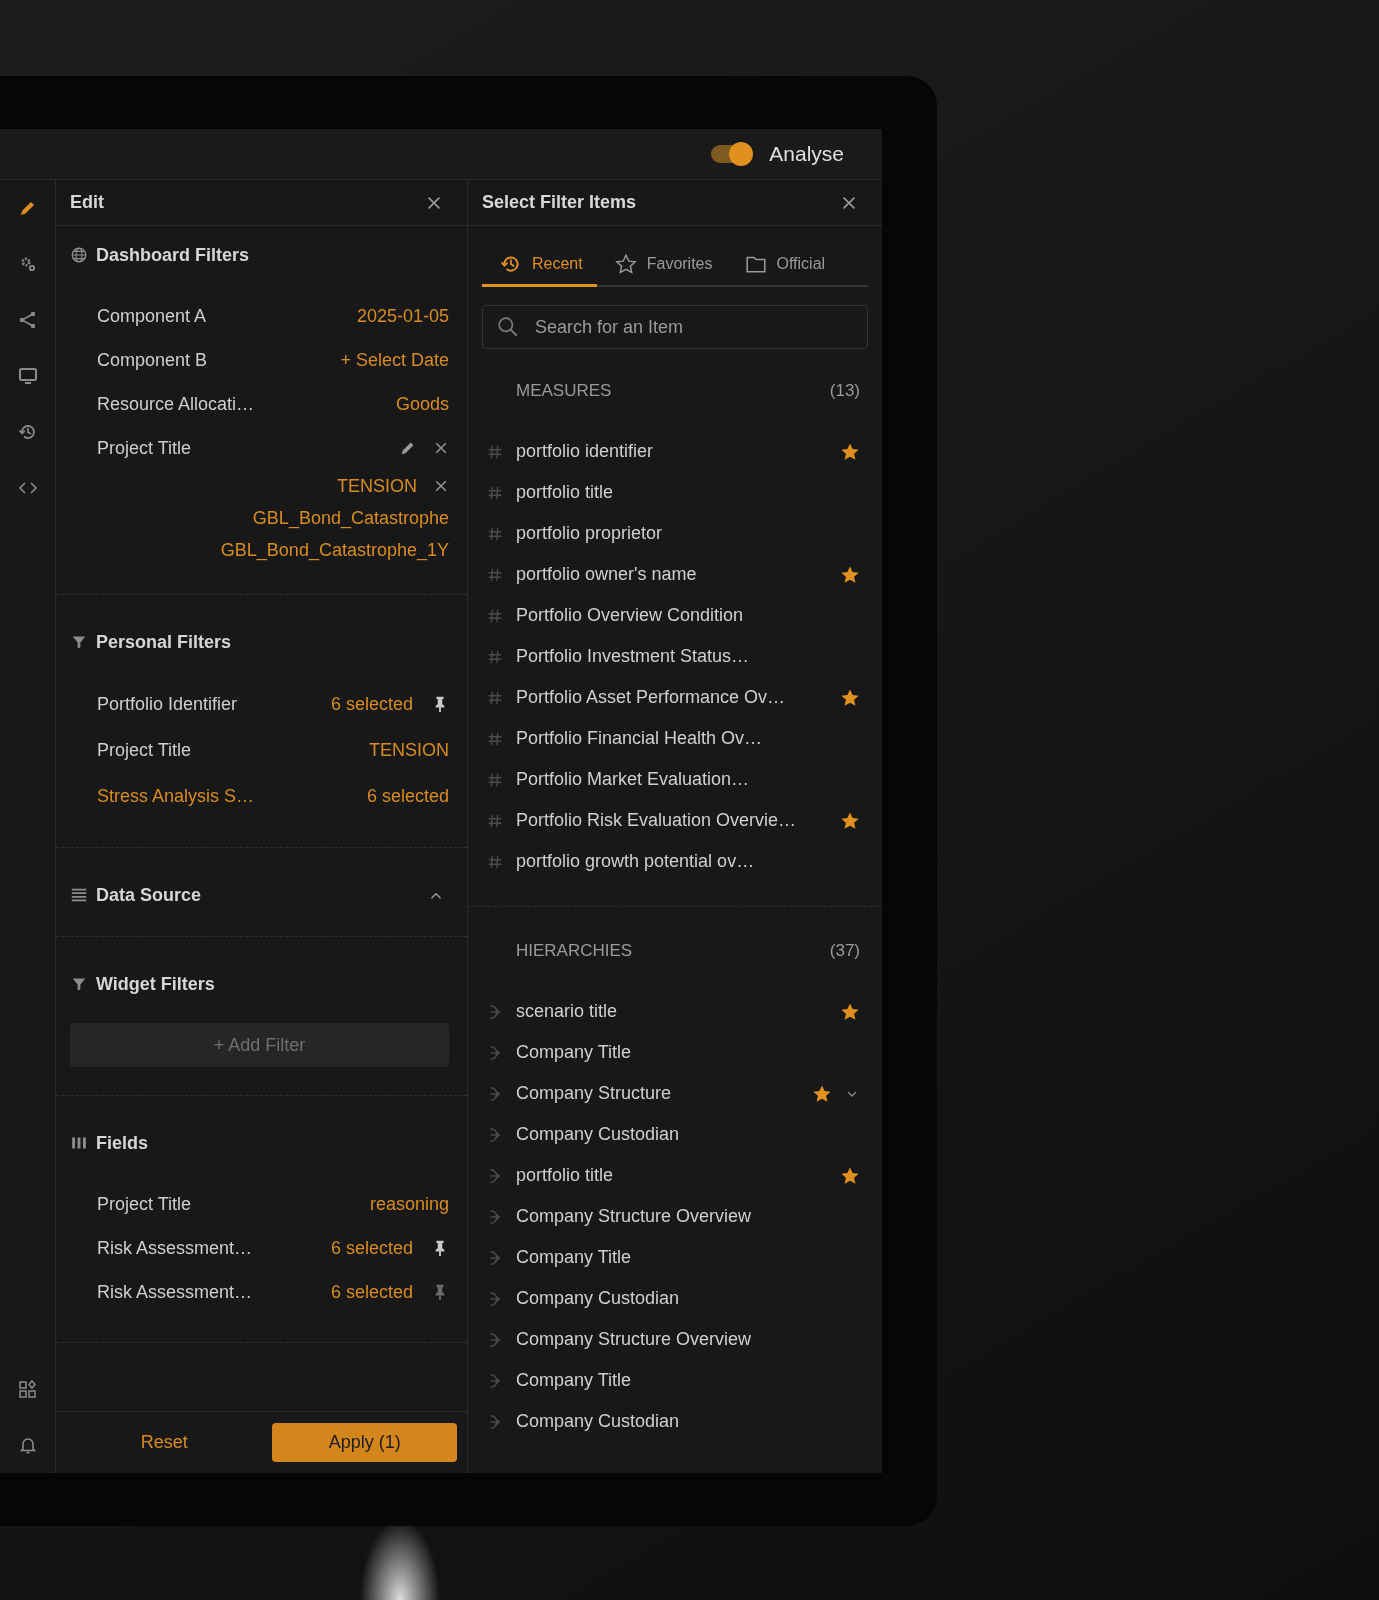  Describe the element at coordinates (672, 1011) in the screenshot. I see `list-item: scenario title` at that location.